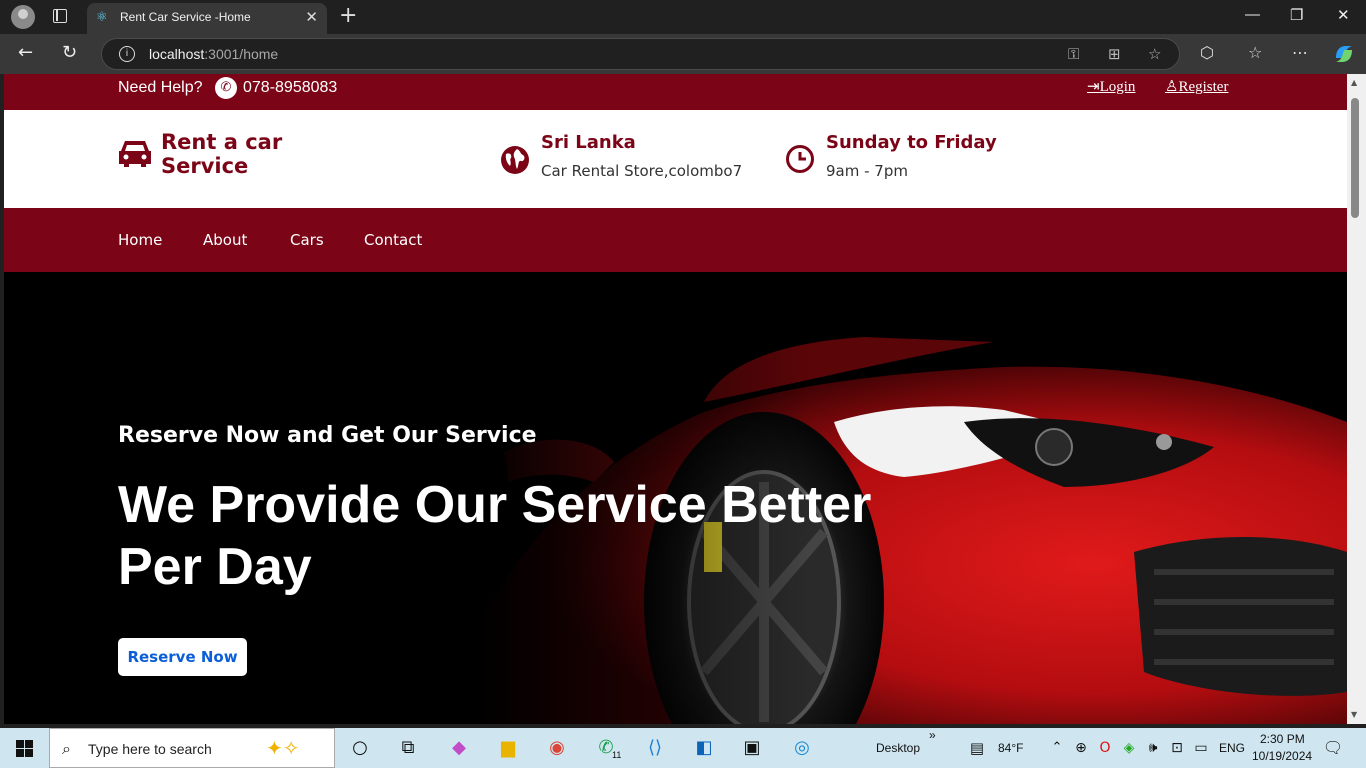  Describe the element at coordinates (1282, 739) in the screenshot. I see `clock-time: 2:30 PM` at that location.